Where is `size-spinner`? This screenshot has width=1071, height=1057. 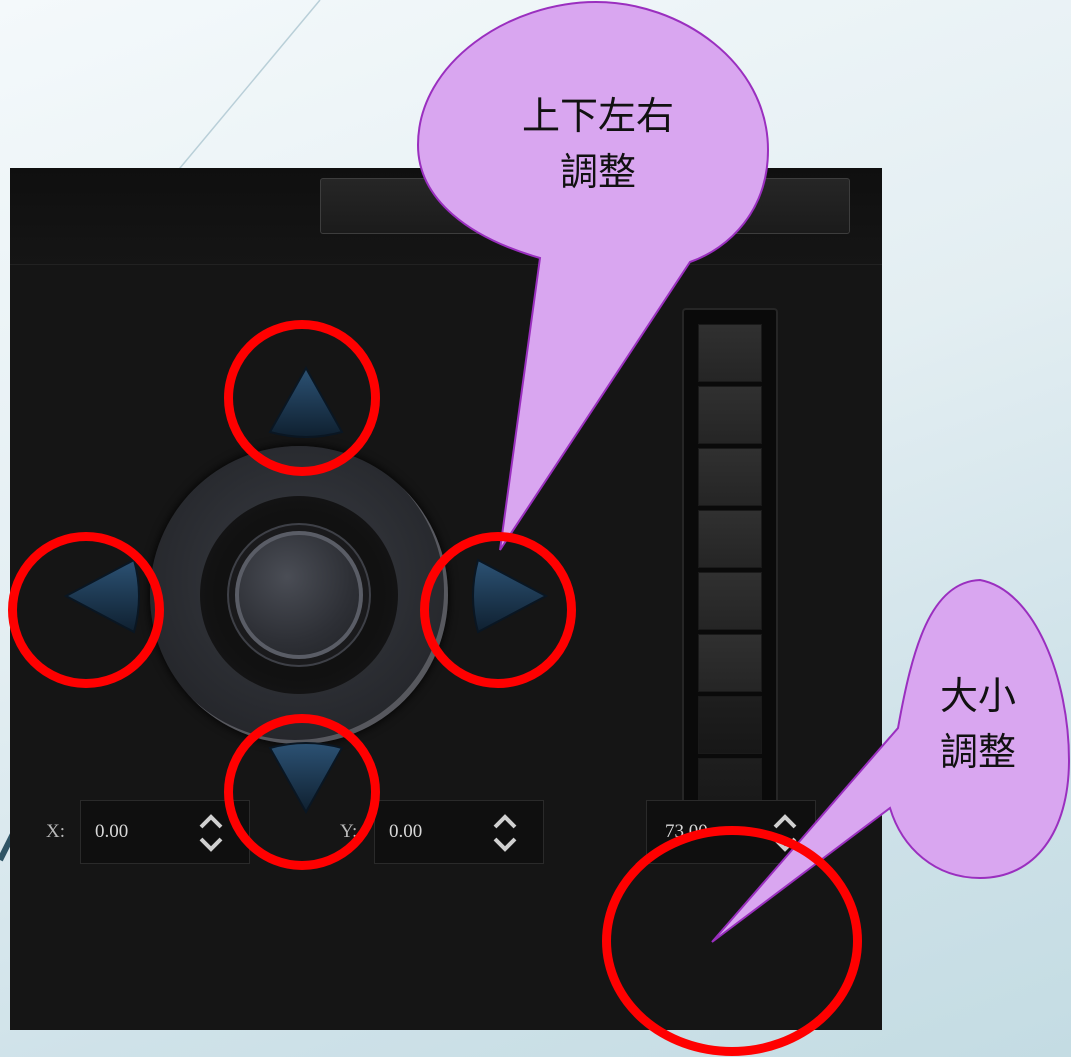
size-spinner is located at coordinates (785, 833).